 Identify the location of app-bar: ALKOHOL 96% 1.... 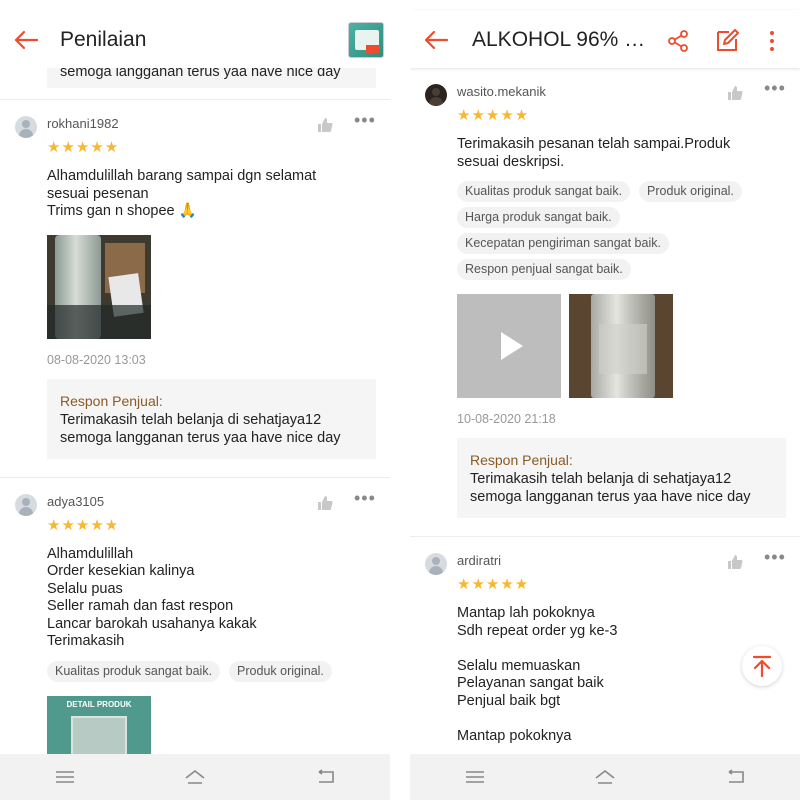
(605, 39).